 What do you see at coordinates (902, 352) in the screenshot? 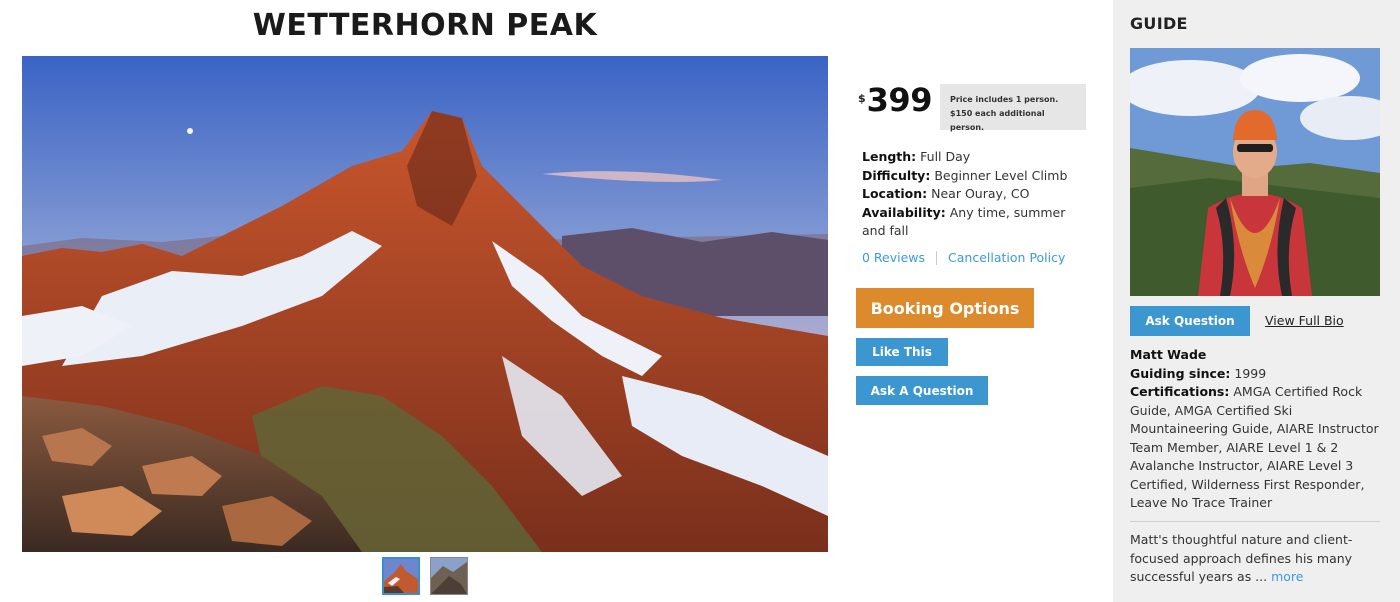
I see `like-this-button: Like This` at bounding box center [902, 352].